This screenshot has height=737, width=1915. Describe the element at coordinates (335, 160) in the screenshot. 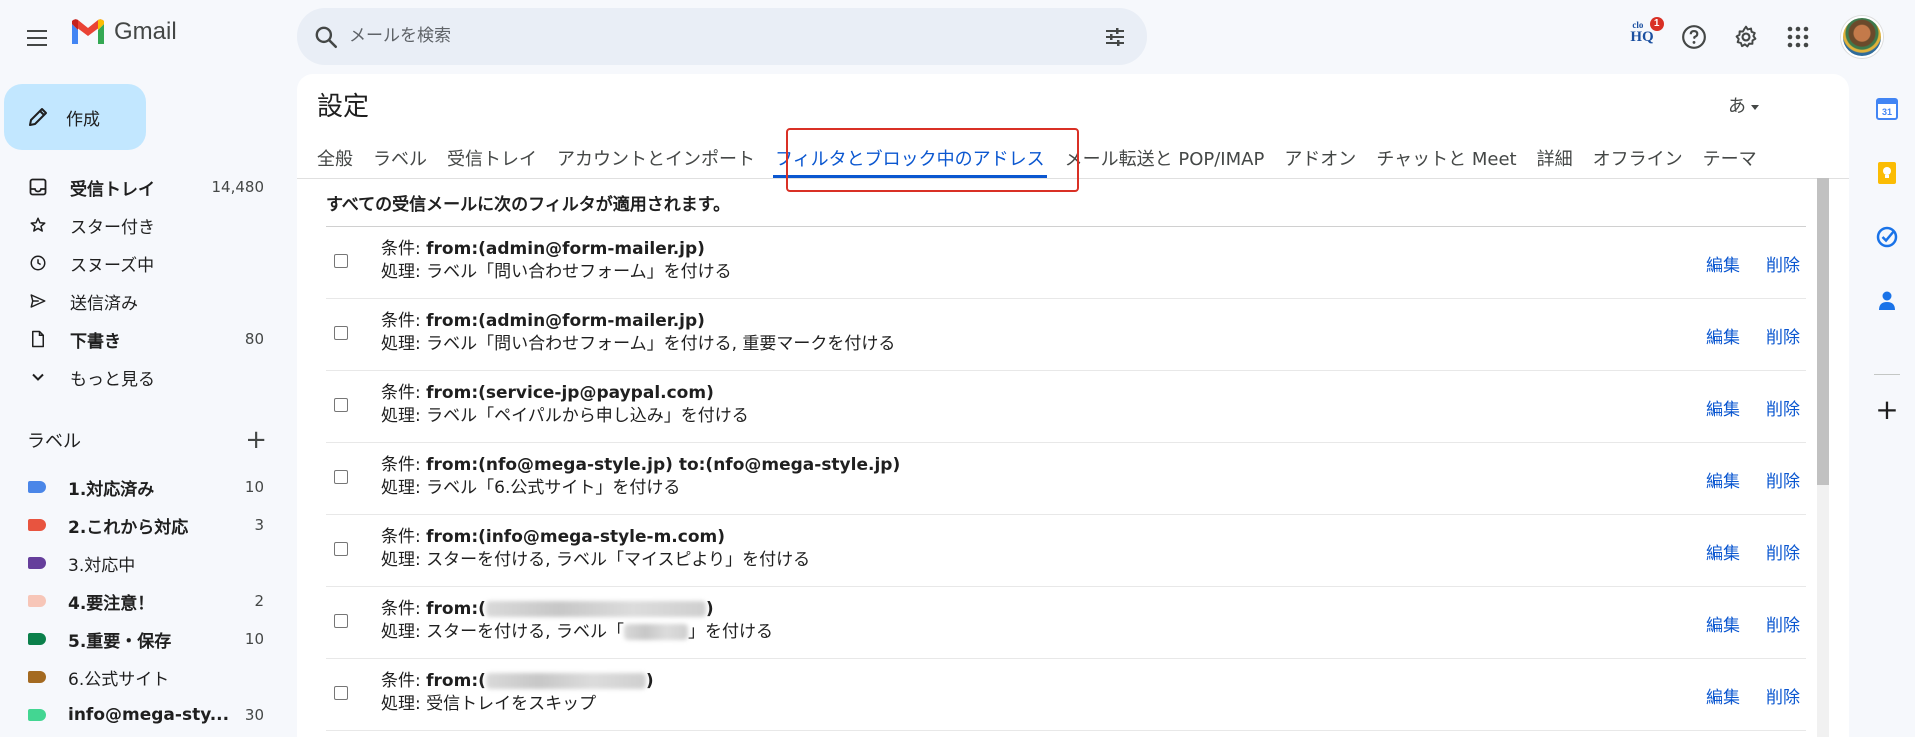

I see `settings-tab: 全般` at that location.